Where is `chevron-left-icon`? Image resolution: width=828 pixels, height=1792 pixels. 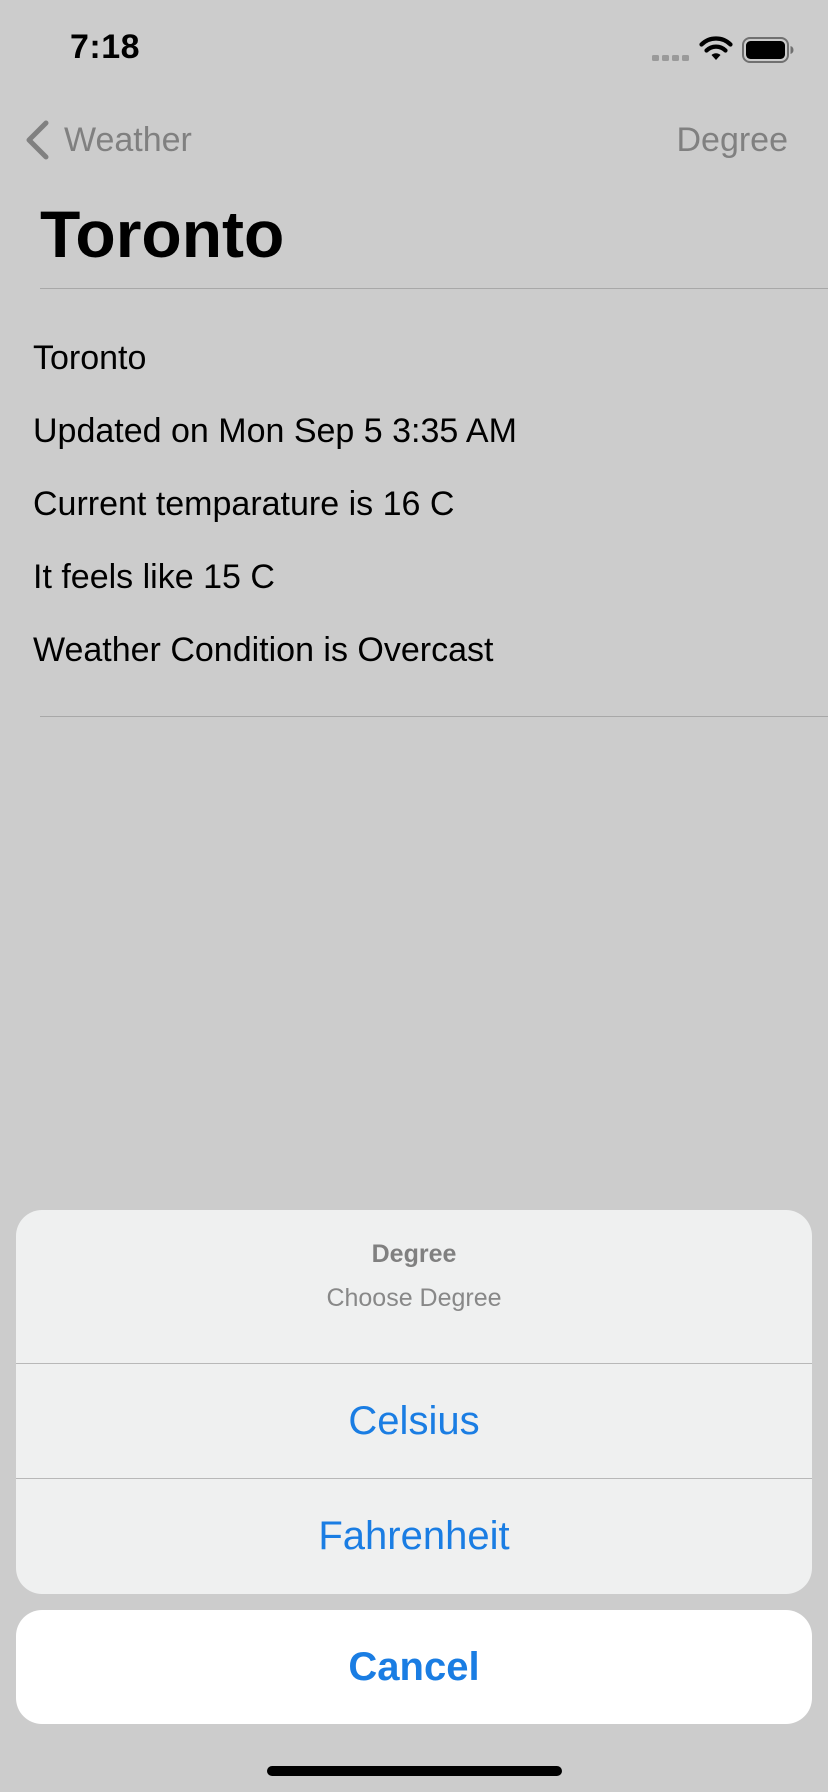 chevron-left-icon is located at coordinates (37, 140).